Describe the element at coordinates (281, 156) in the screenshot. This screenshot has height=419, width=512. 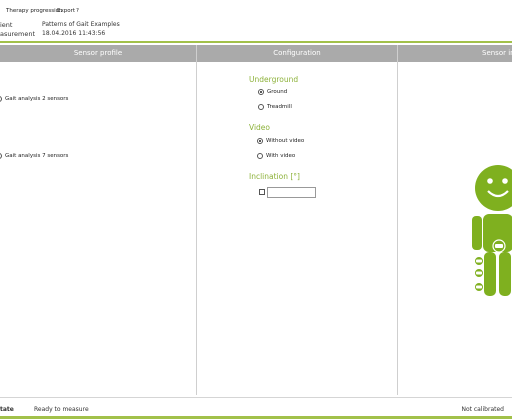
I see `radio-label: With video` at that location.